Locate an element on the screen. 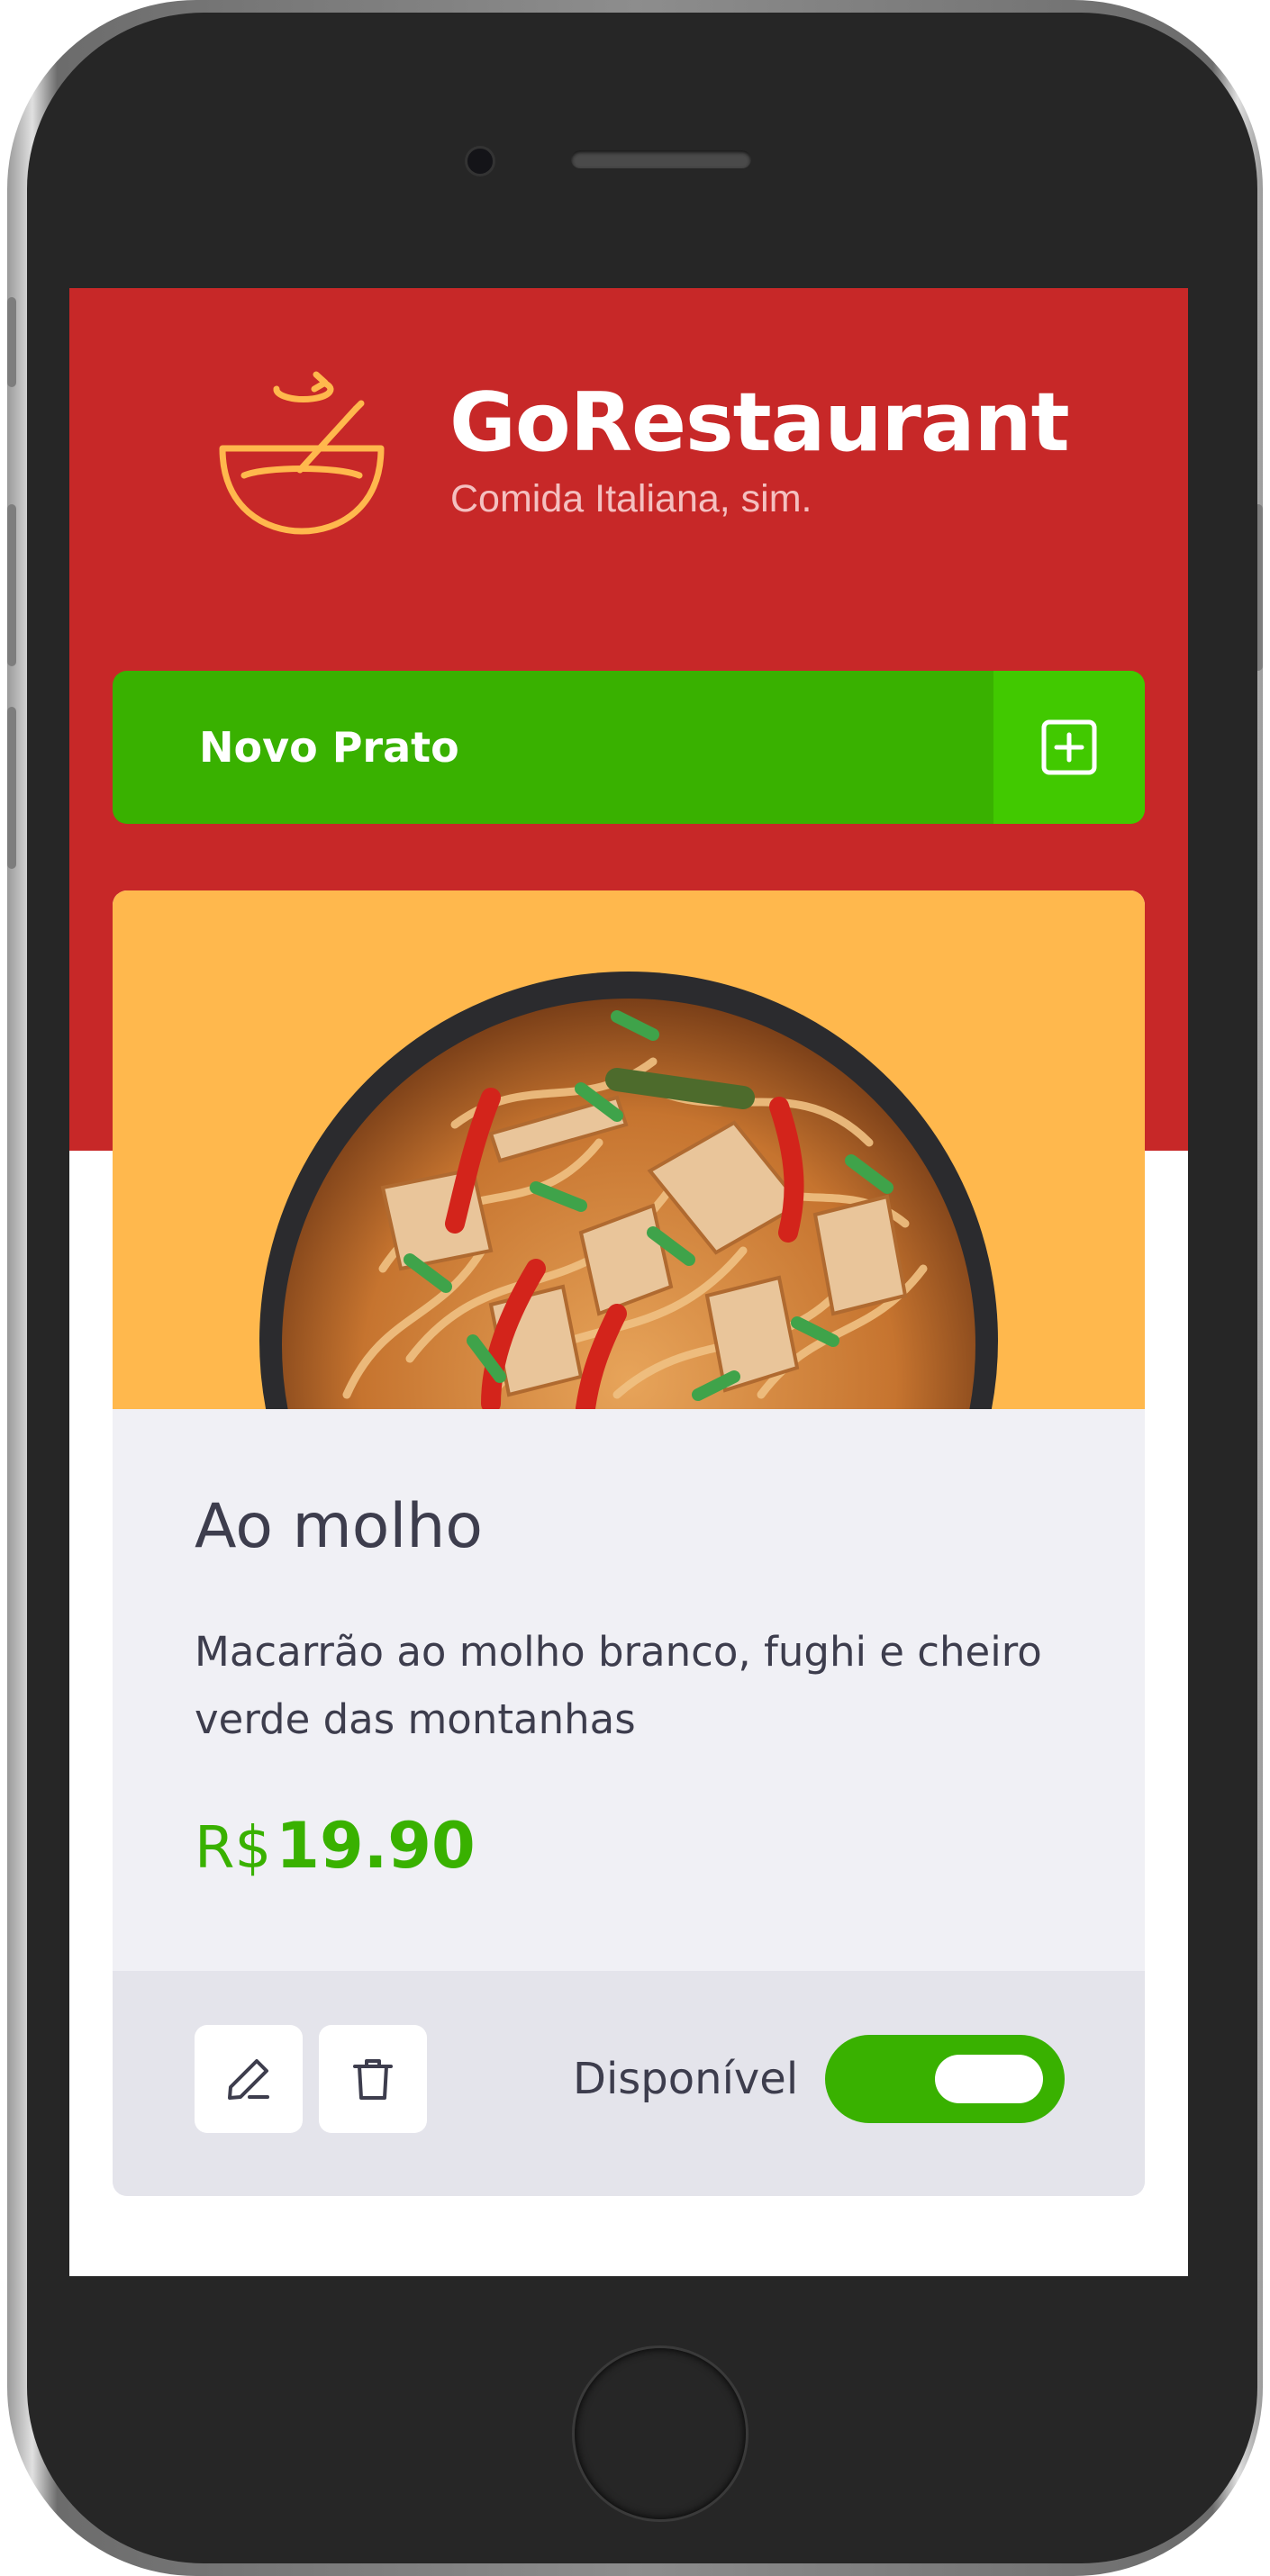 This screenshot has height=2576, width=1270. trash-icon is located at coordinates (373, 2079).